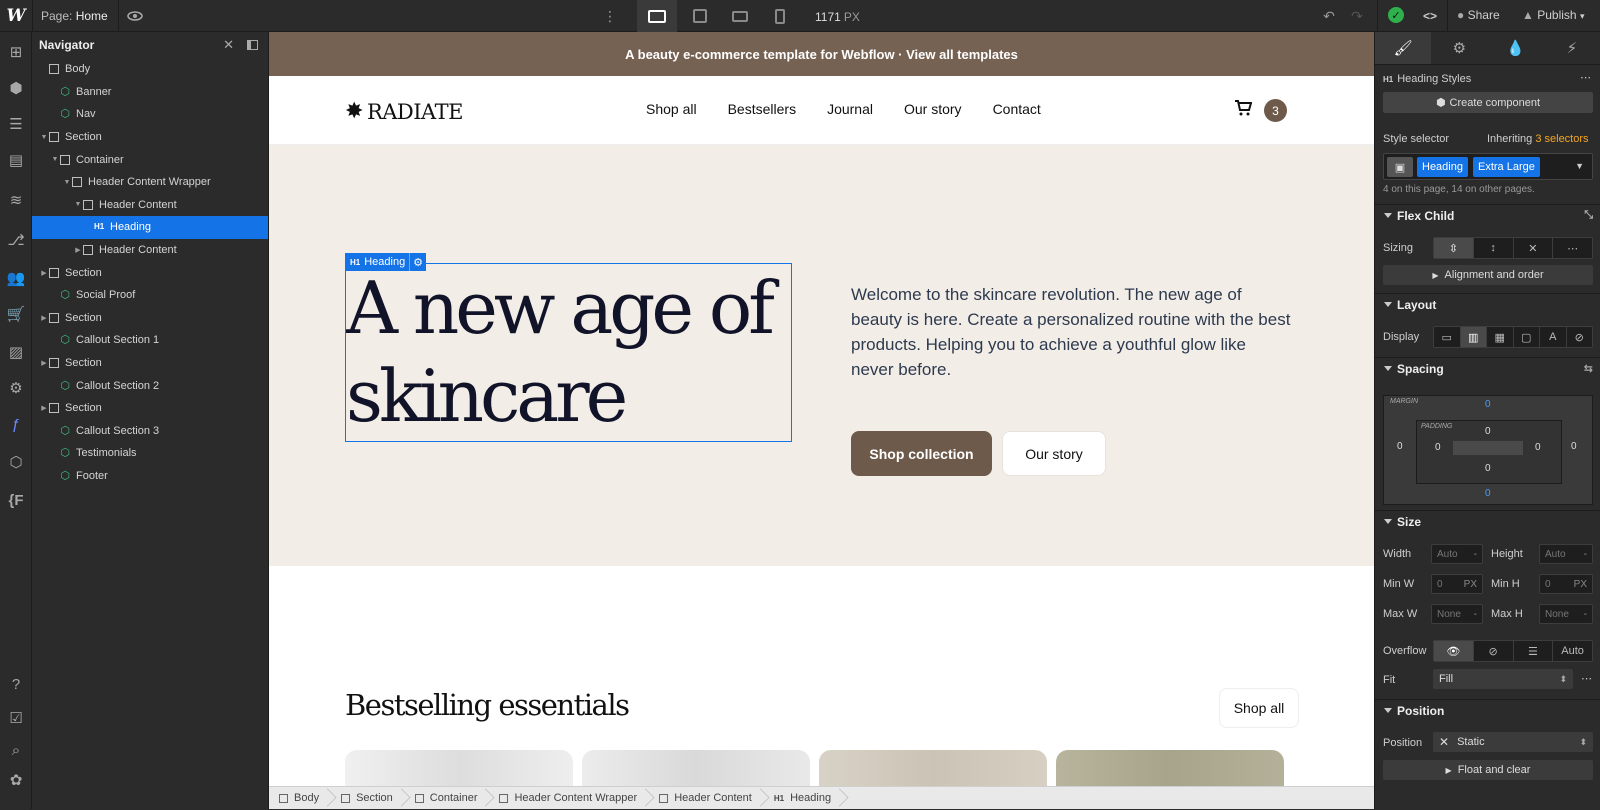 The image size is (1600, 810). I want to click on navigator-icon: ☰, so click(16, 124).